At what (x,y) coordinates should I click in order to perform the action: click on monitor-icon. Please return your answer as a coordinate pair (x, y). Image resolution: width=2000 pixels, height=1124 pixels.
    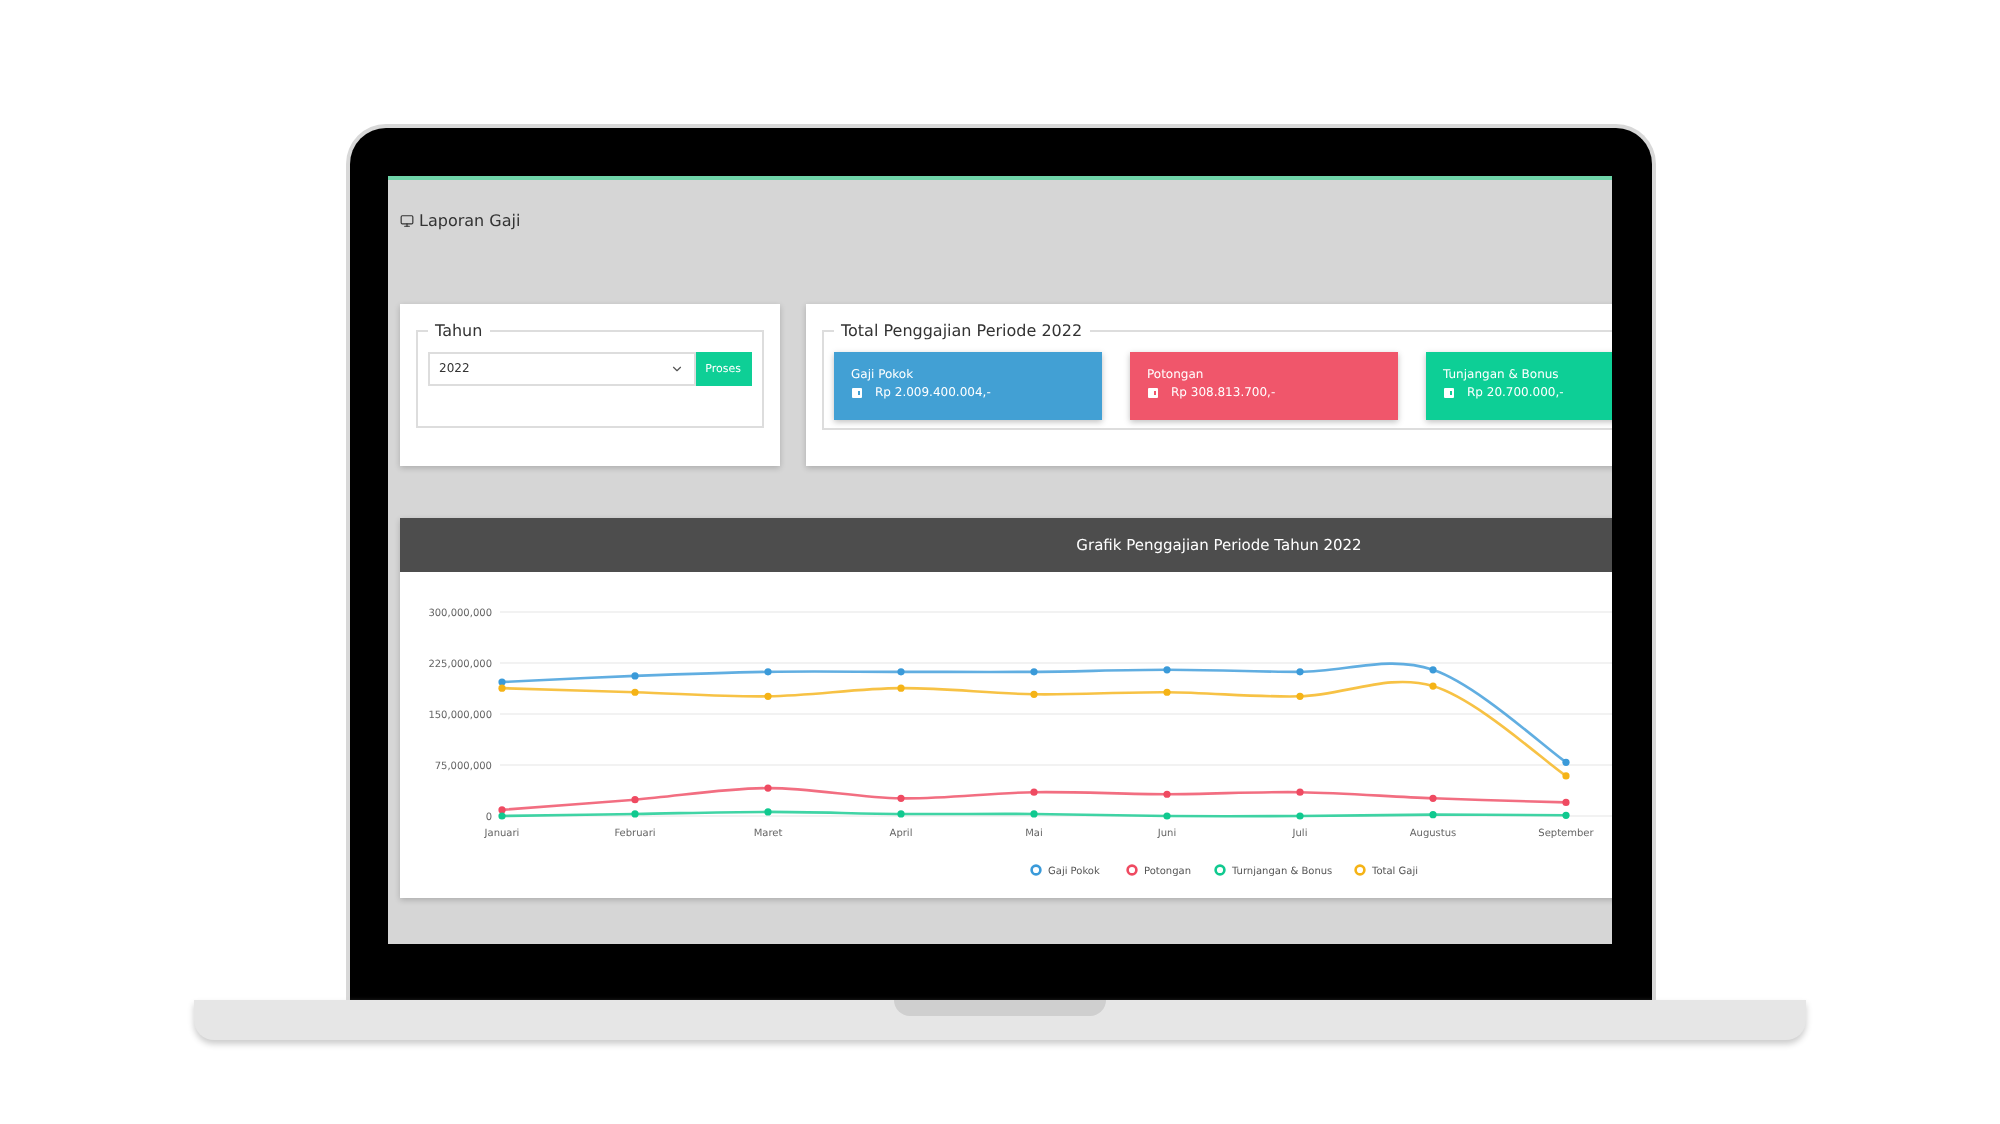
    Looking at the image, I should click on (406, 220).